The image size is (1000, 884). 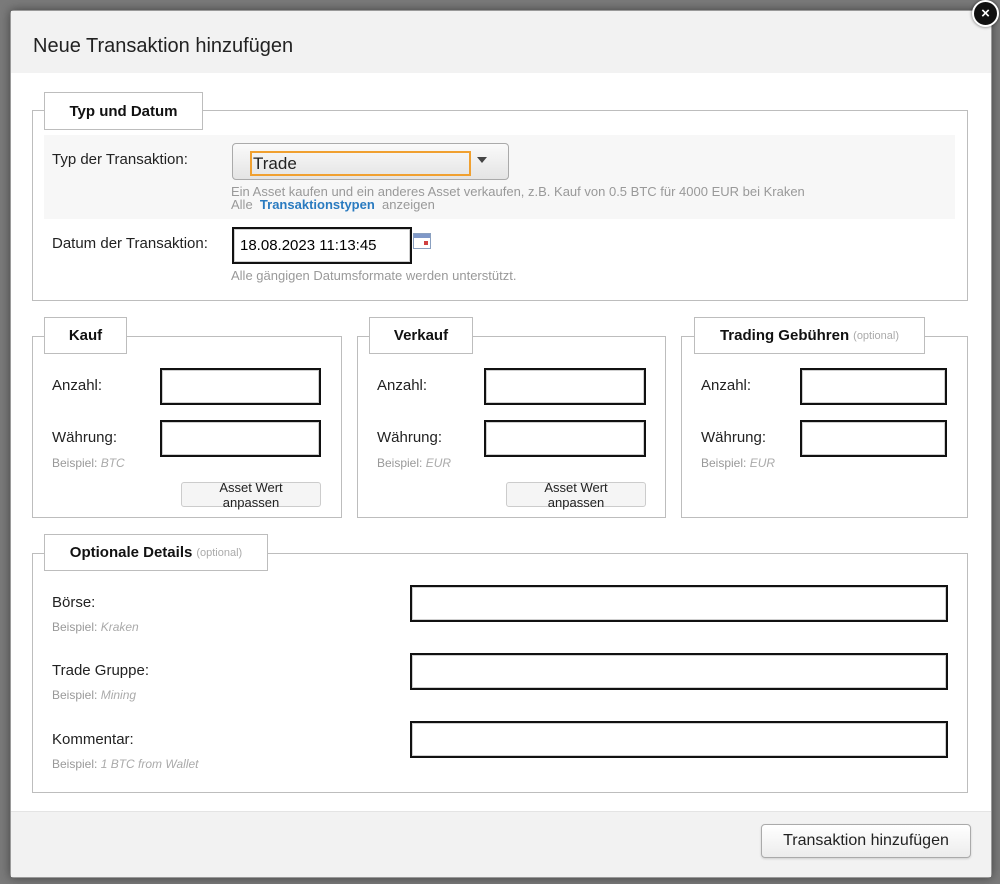 What do you see at coordinates (93, 739) in the screenshot?
I see `comment-label: Kommentar:` at bounding box center [93, 739].